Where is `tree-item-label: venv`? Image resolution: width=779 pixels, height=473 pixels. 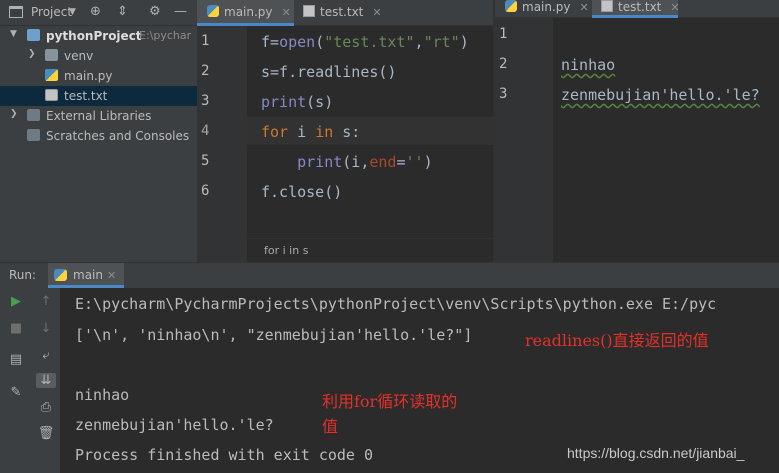 tree-item-label: venv is located at coordinates (79, 56).